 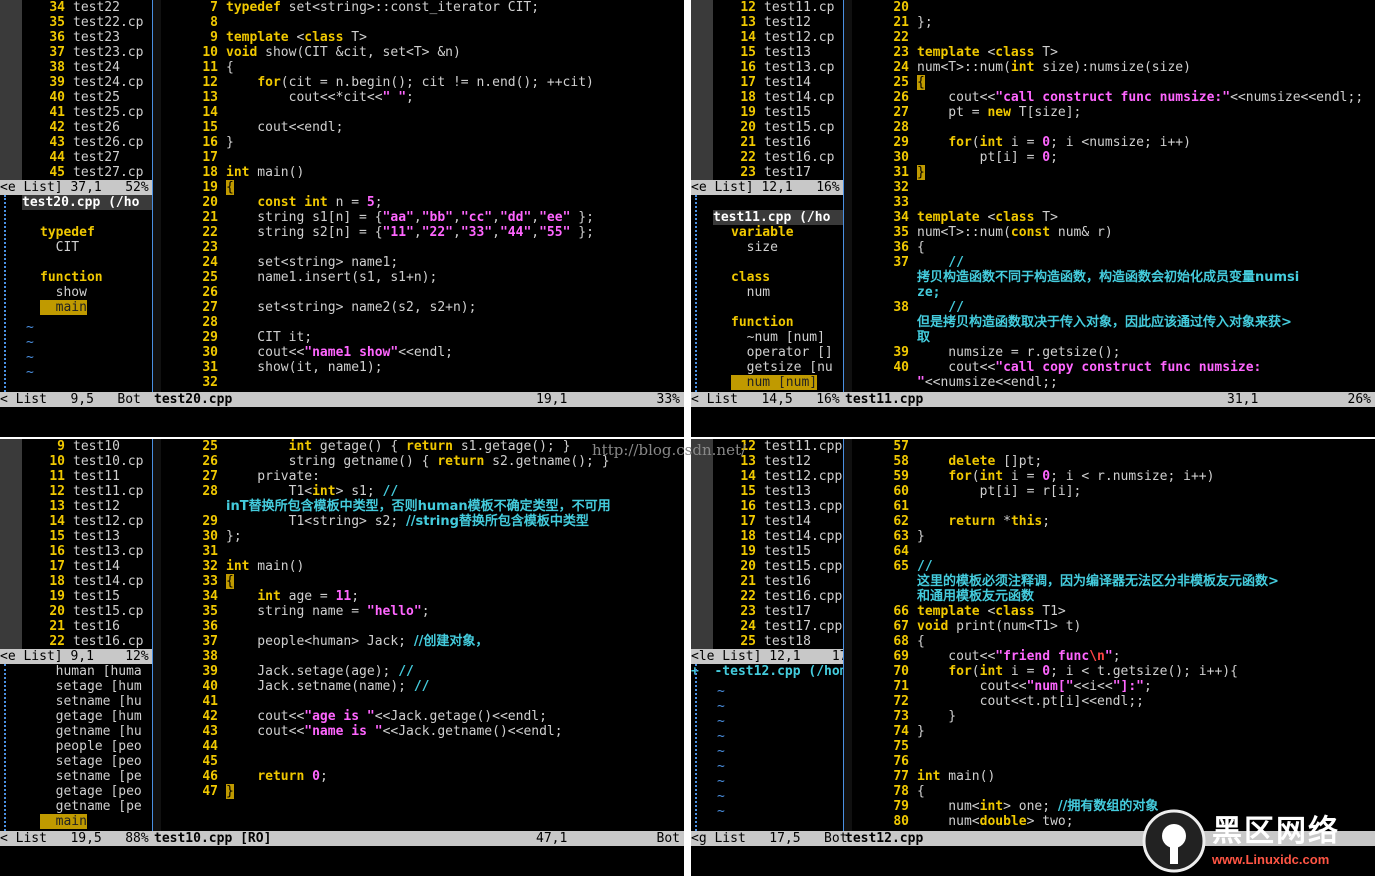 I want to click on code-line: 27 pt = new T[size];, so click(x=1113, y=112).